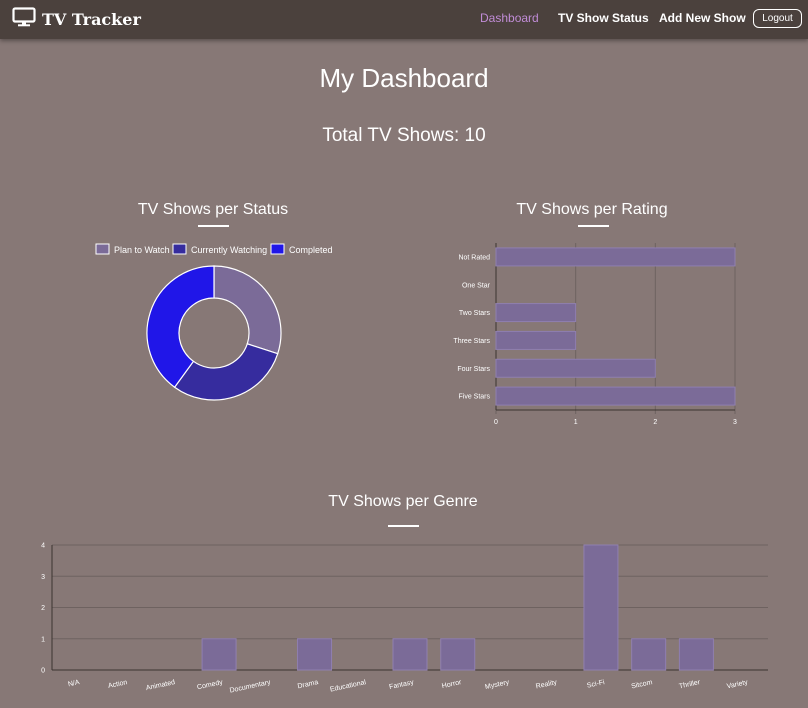  What do you see at coordinates (452, 684) in the screenshot?
I see `genre-category-label: Horror` at bounding box center [452, 684].